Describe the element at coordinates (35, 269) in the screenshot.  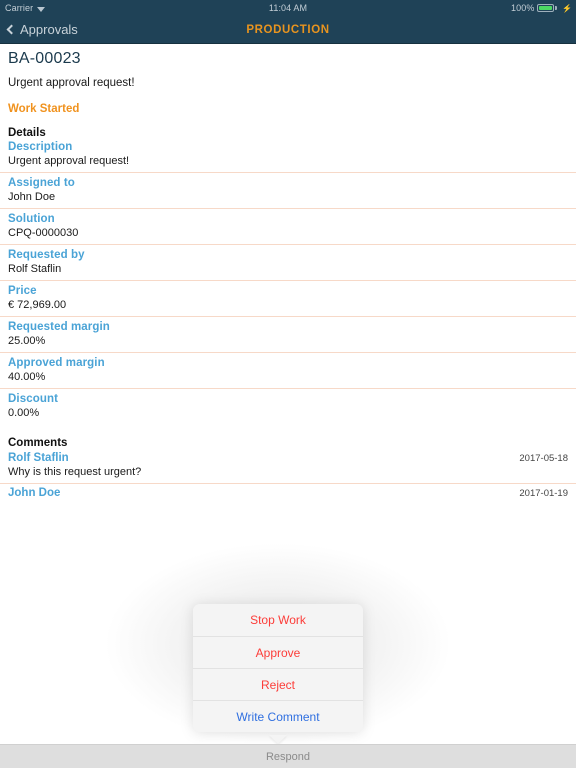
I see `field-value: Rolf Staflin` at that location.